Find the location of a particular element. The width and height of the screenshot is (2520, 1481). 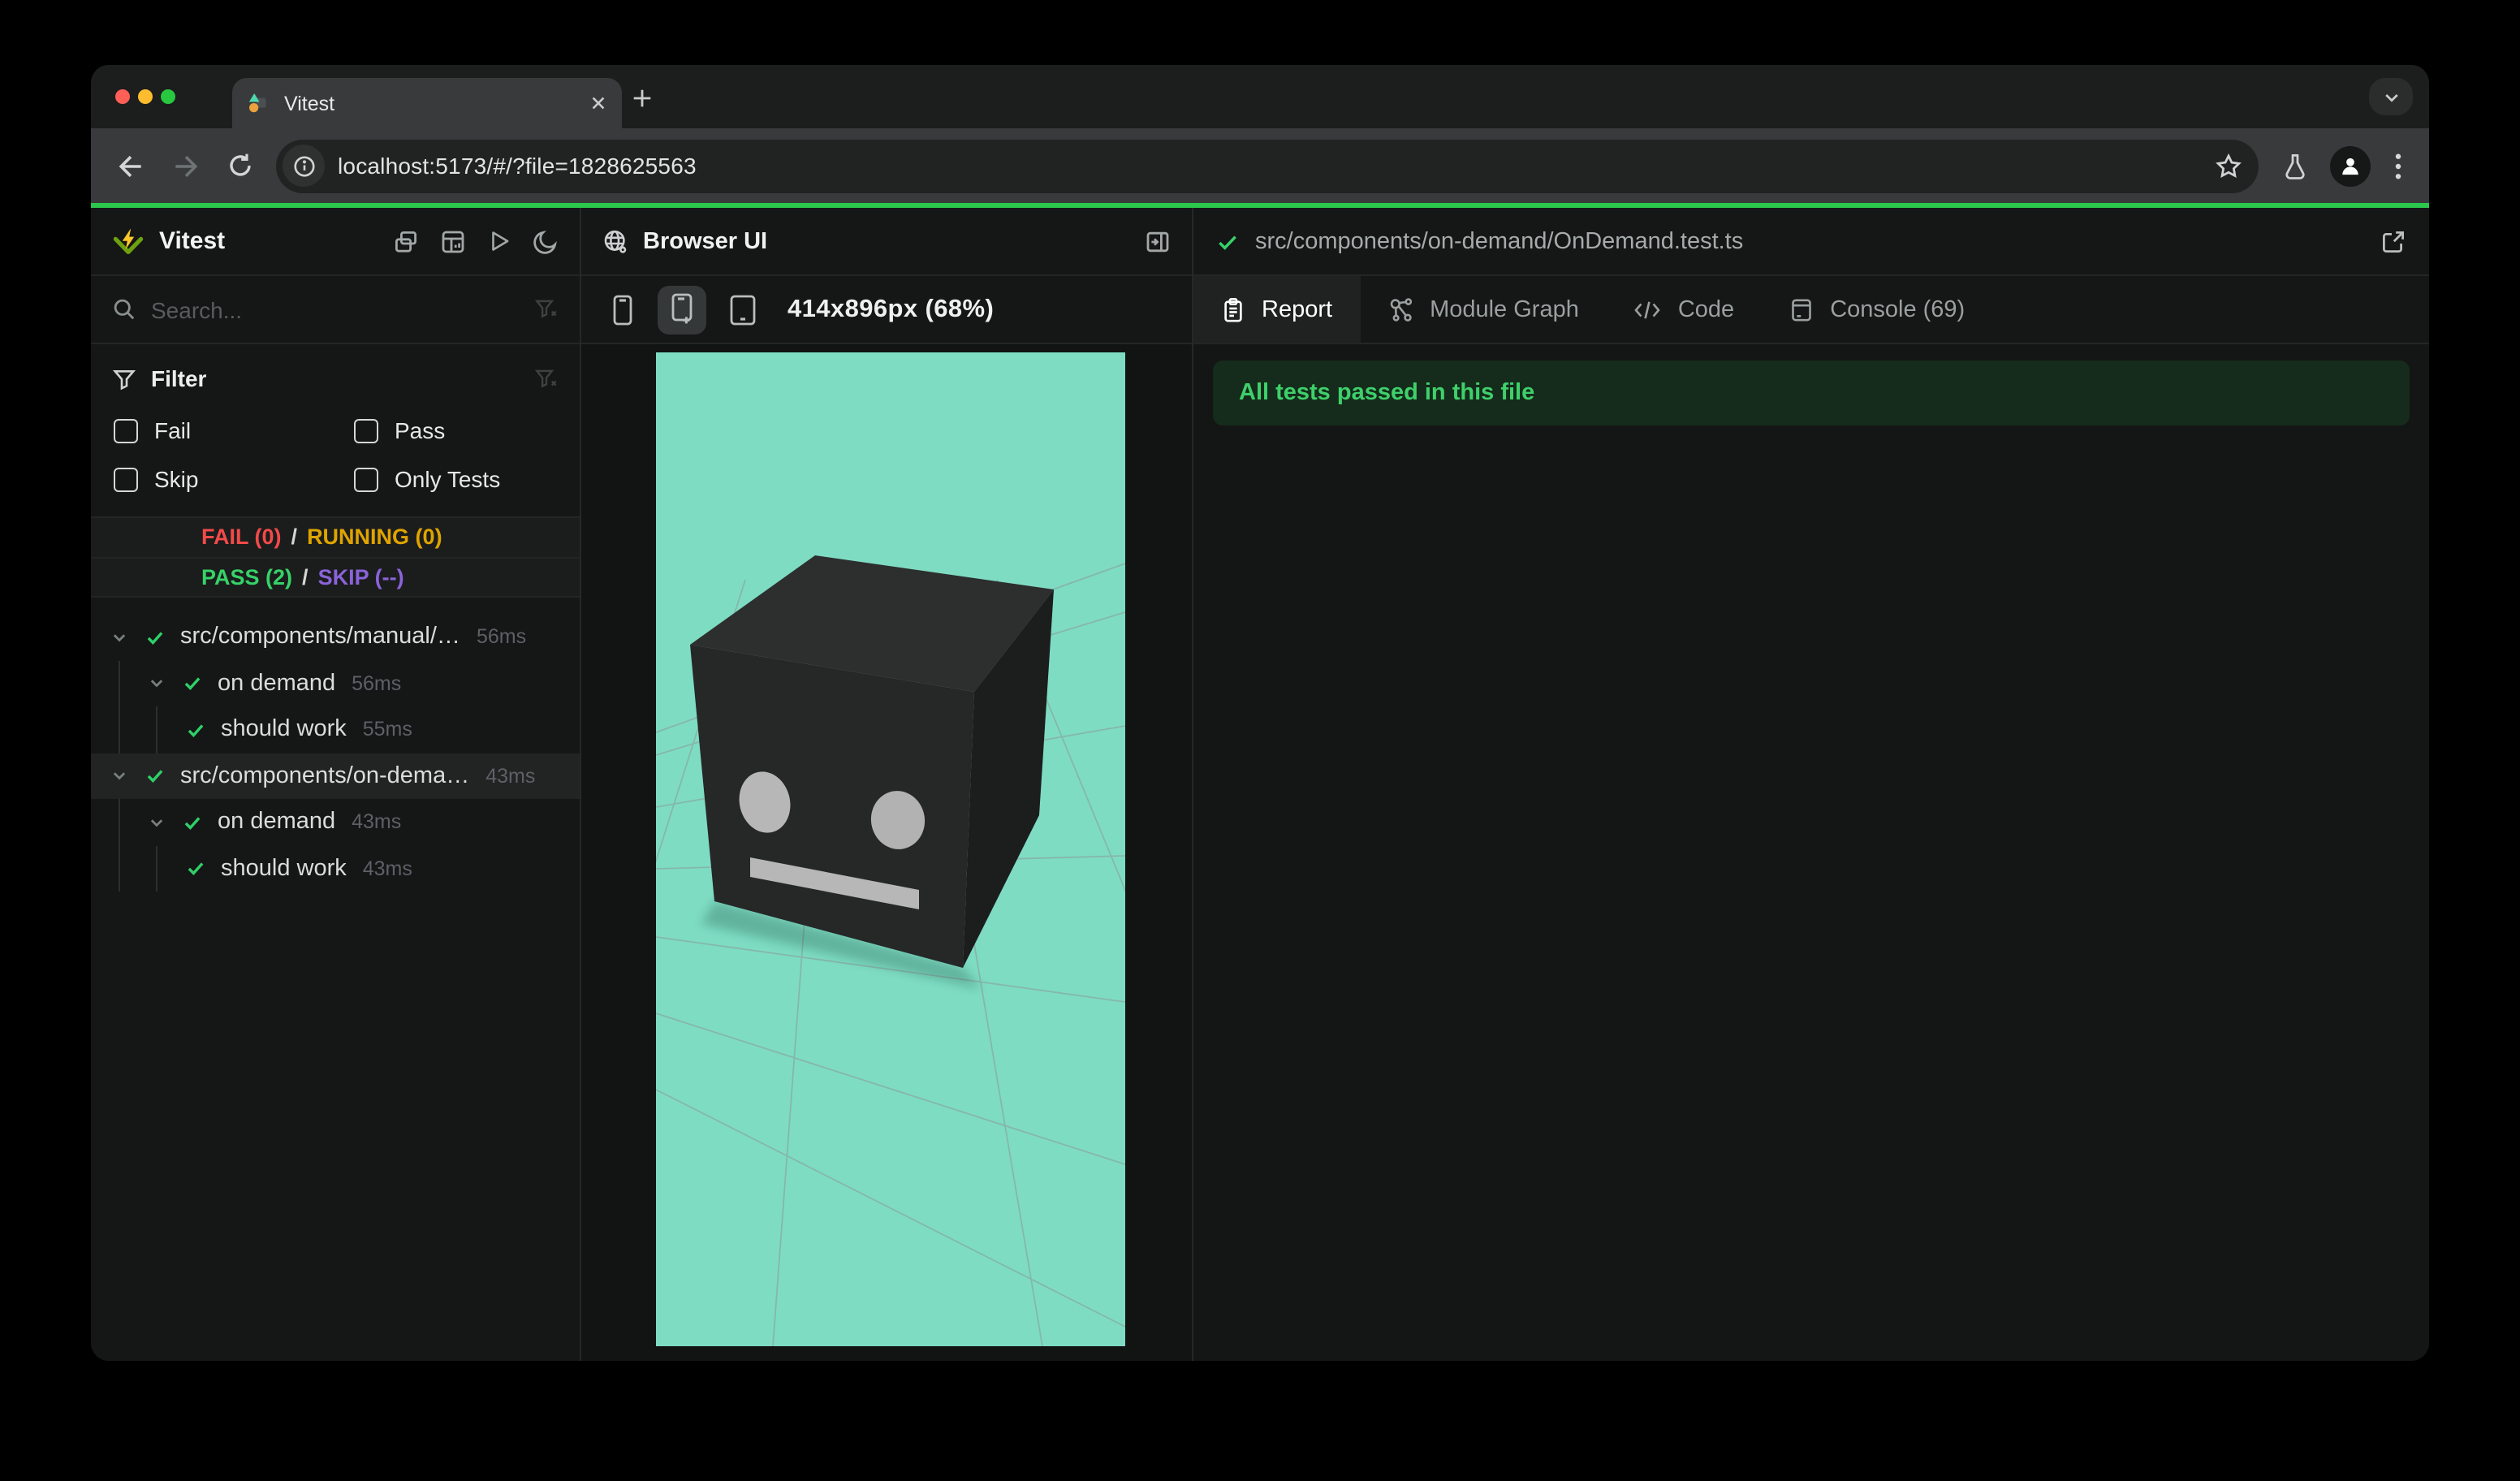

new-tab-button is located at coordinates (642, 98).